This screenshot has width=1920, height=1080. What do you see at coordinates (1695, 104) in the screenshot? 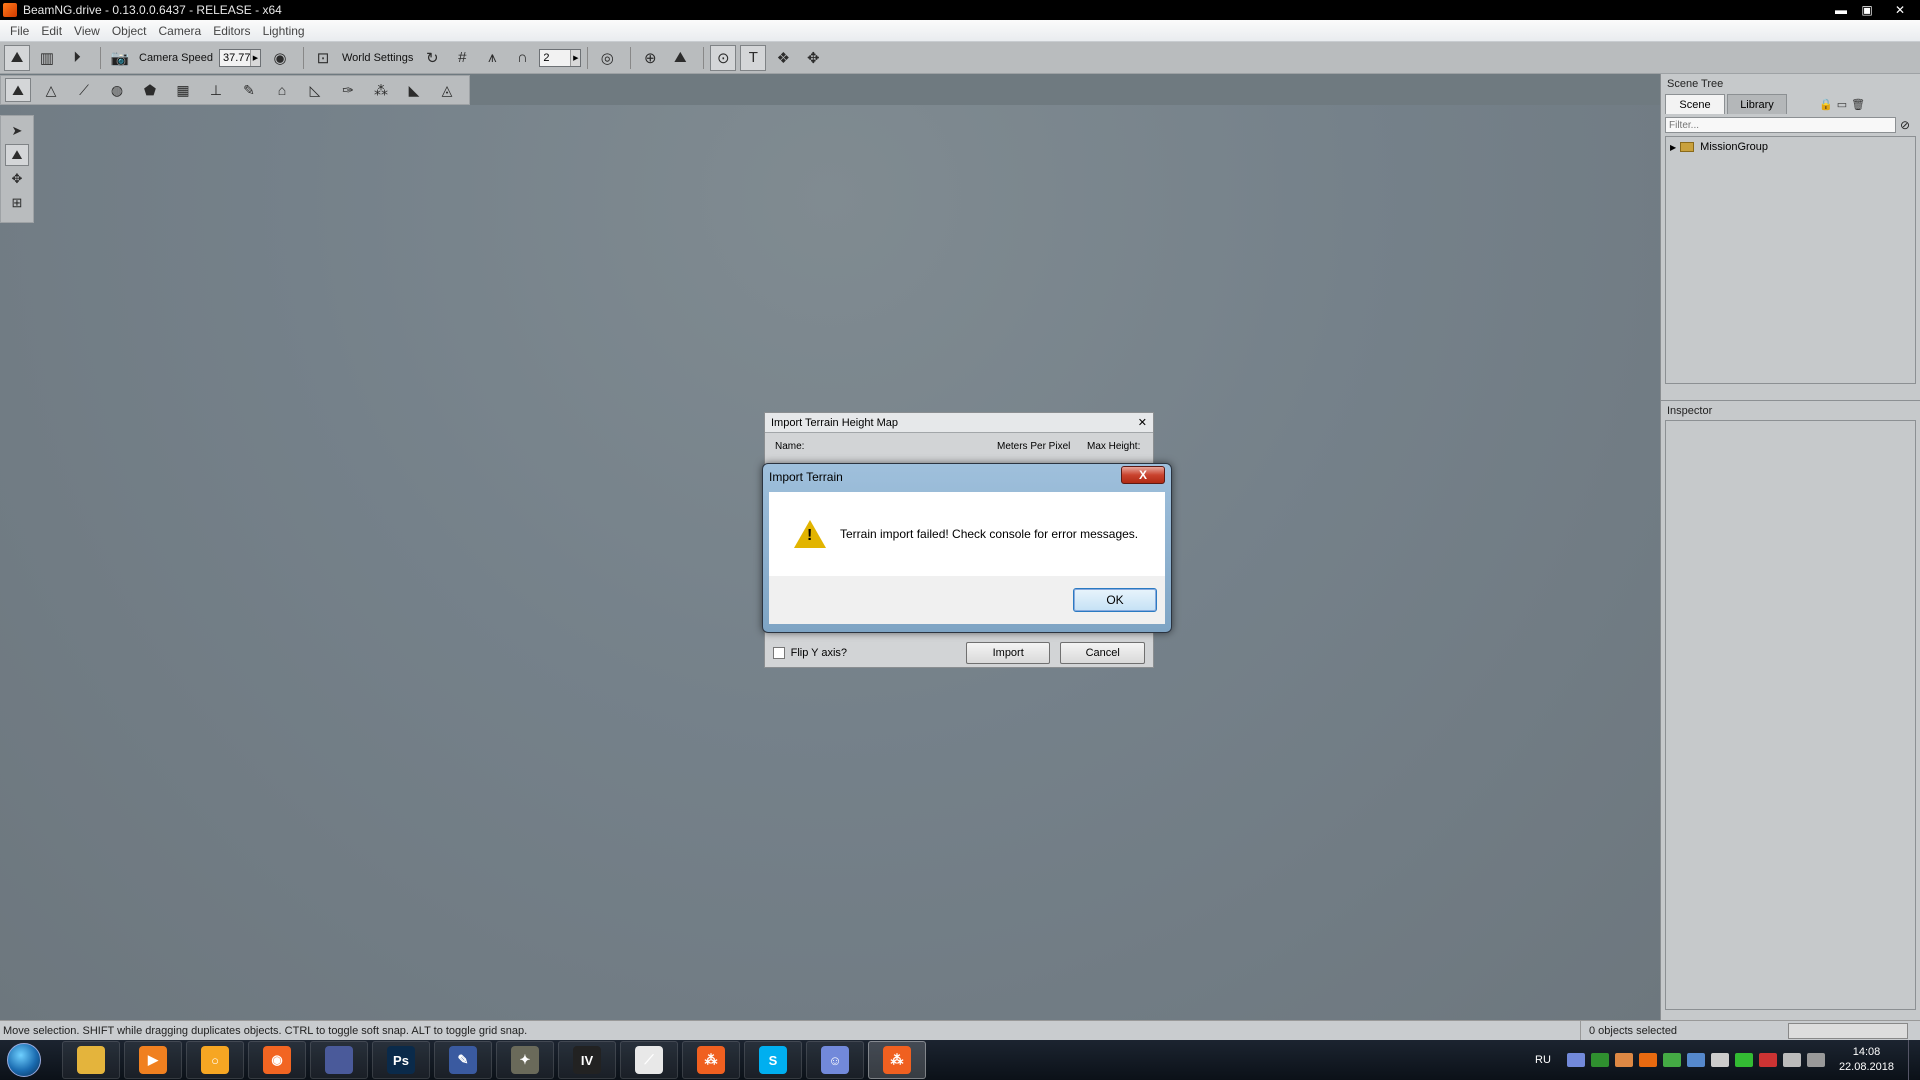
I see `tab-scene: Scene` at bounding box center [1695, 104].